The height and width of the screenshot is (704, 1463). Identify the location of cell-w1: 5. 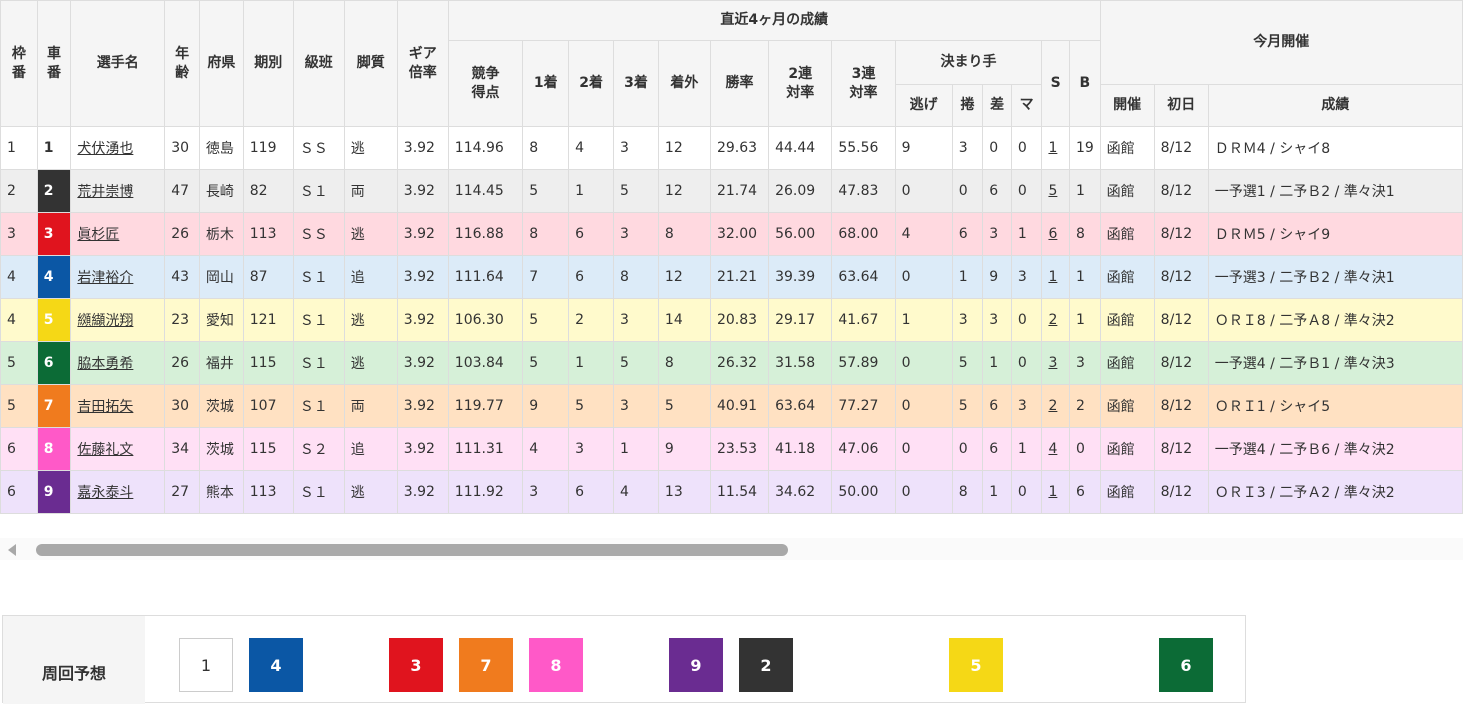
(546, 363).